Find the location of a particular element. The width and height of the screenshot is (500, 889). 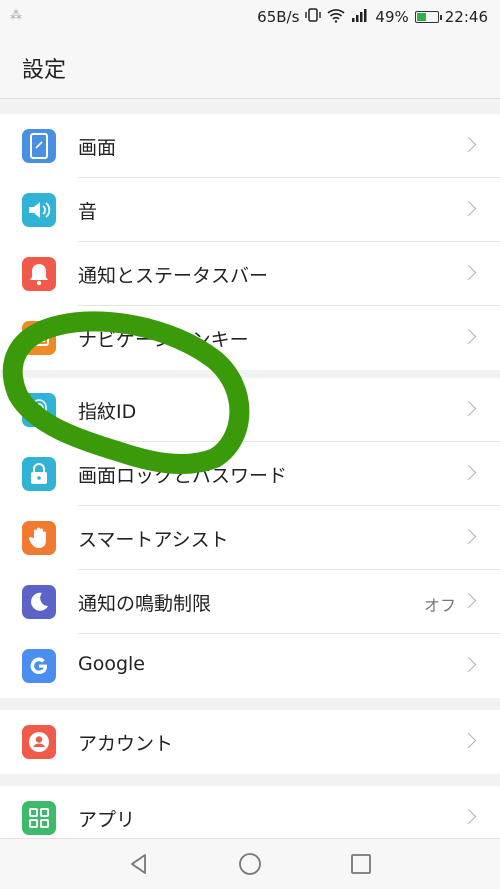

settings-item-display: 画面 is located at coordinates (250, 146).